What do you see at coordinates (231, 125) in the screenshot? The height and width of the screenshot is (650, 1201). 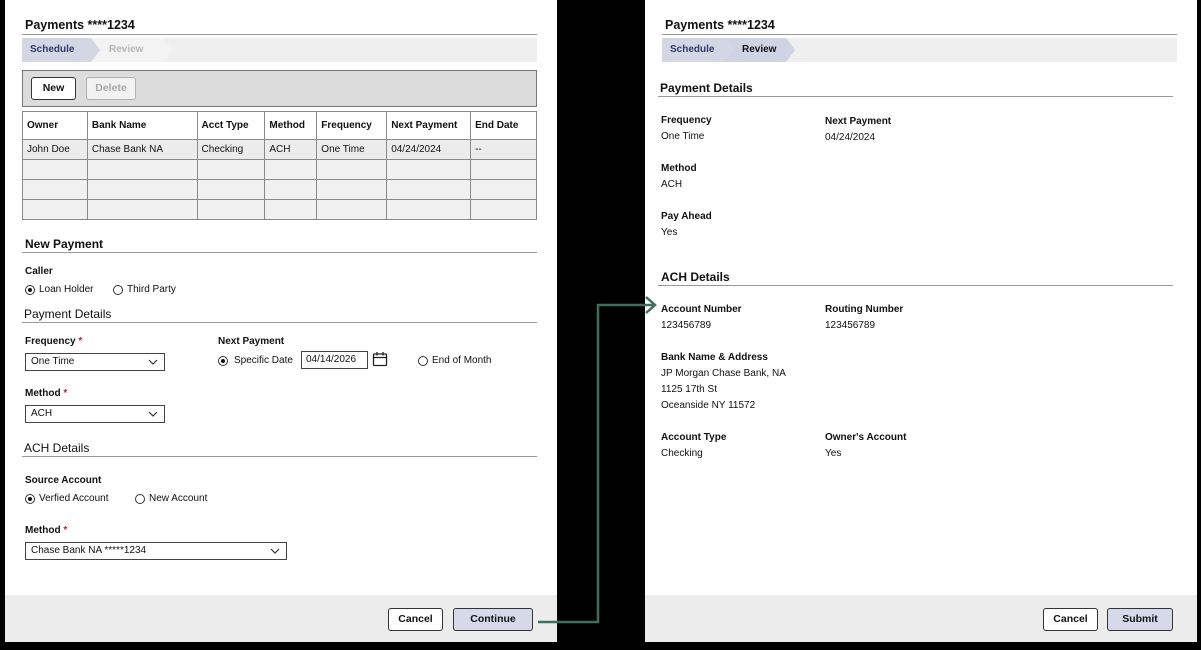 I see `column-header: Acct Type` at bounding box center [231, 125].